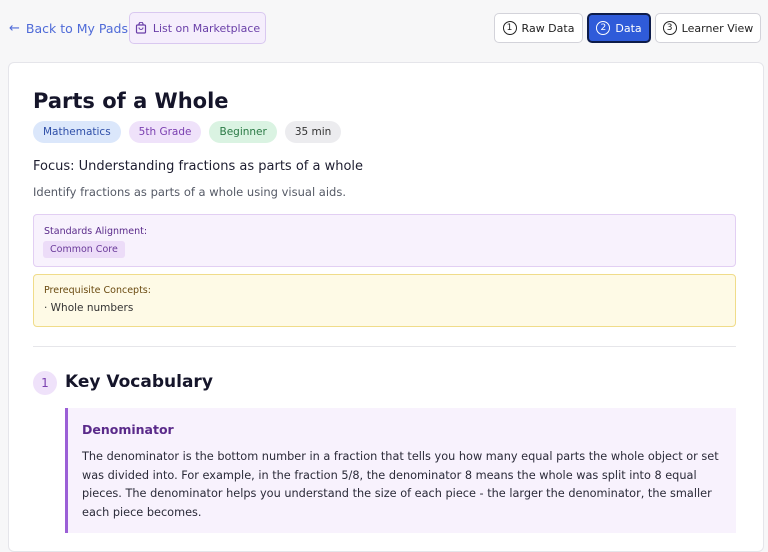  Describe the element at coordinates (669, 28) in the screenshot. I see `step-number-badge: 3` at that location.